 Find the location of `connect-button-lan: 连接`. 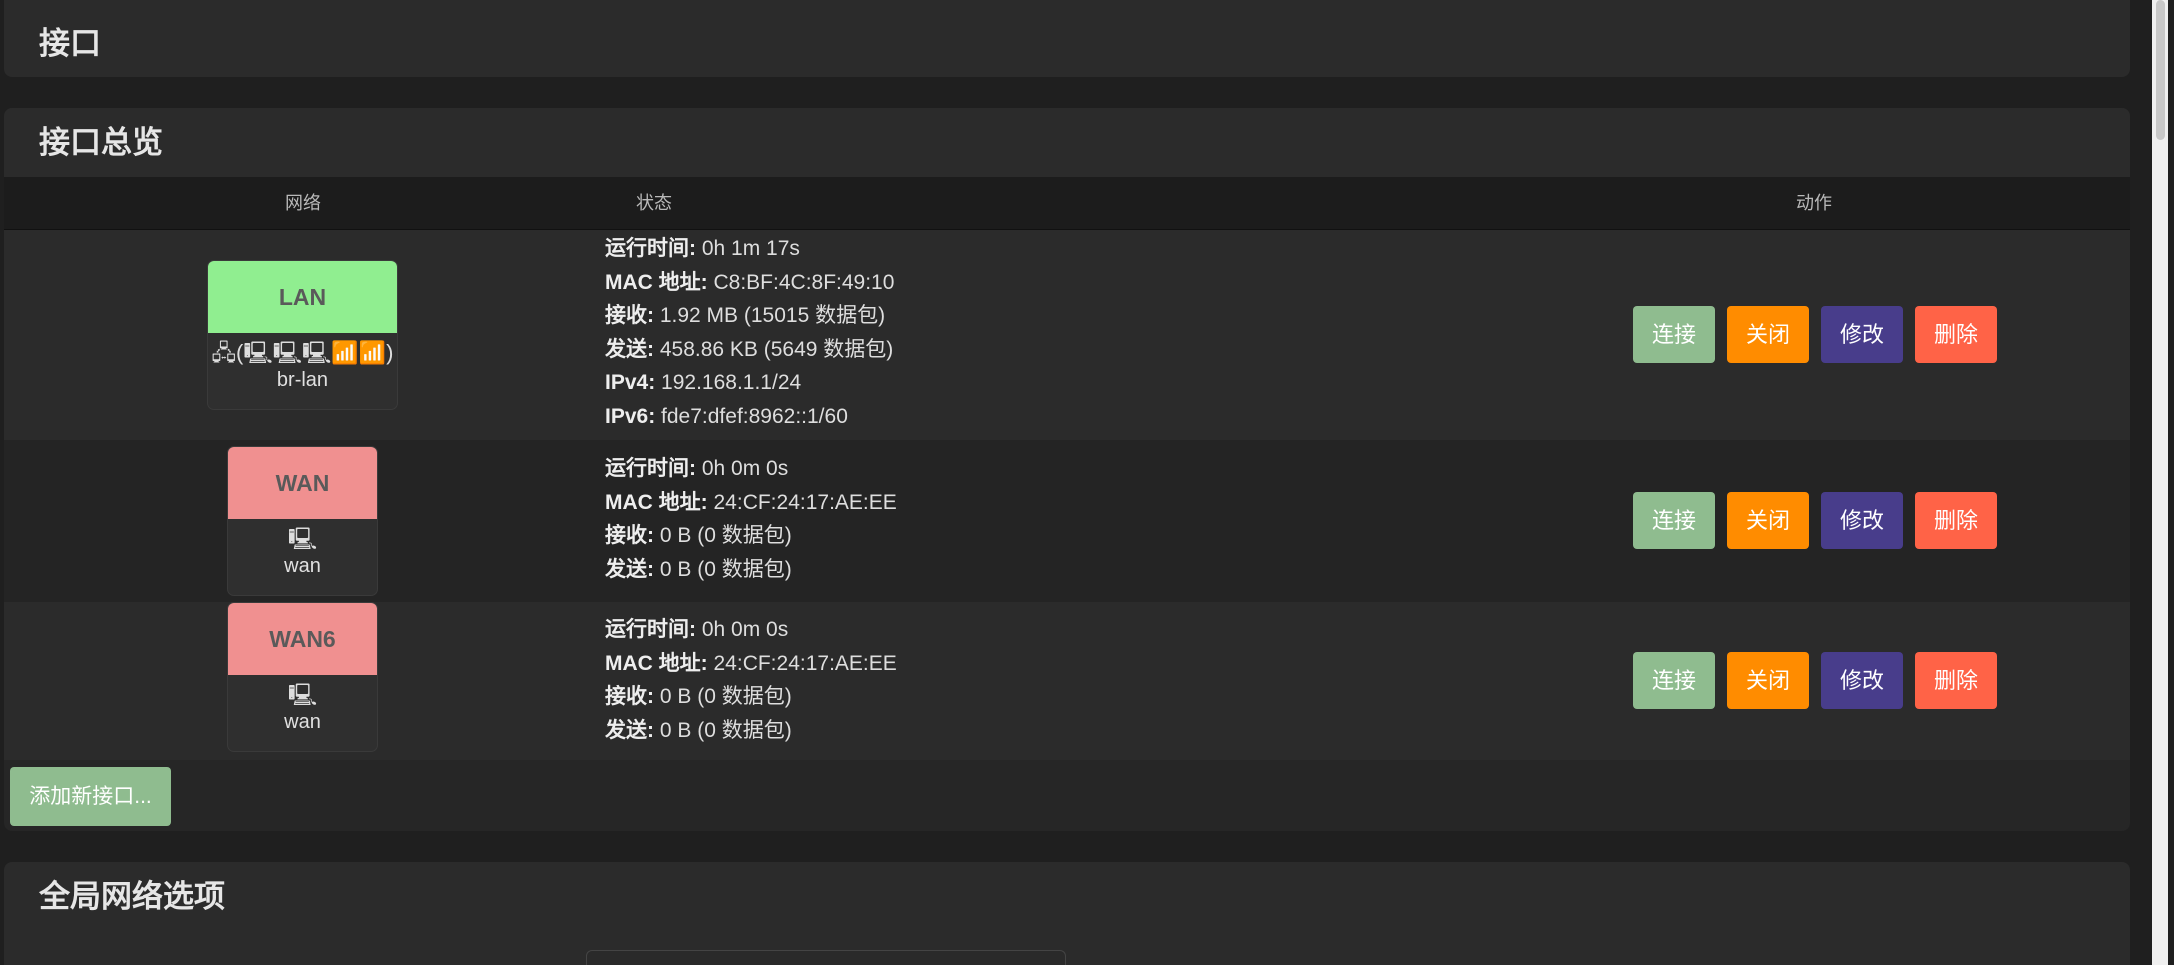

connect-button-lan: 连接 is located at coordinates (1674, 334).